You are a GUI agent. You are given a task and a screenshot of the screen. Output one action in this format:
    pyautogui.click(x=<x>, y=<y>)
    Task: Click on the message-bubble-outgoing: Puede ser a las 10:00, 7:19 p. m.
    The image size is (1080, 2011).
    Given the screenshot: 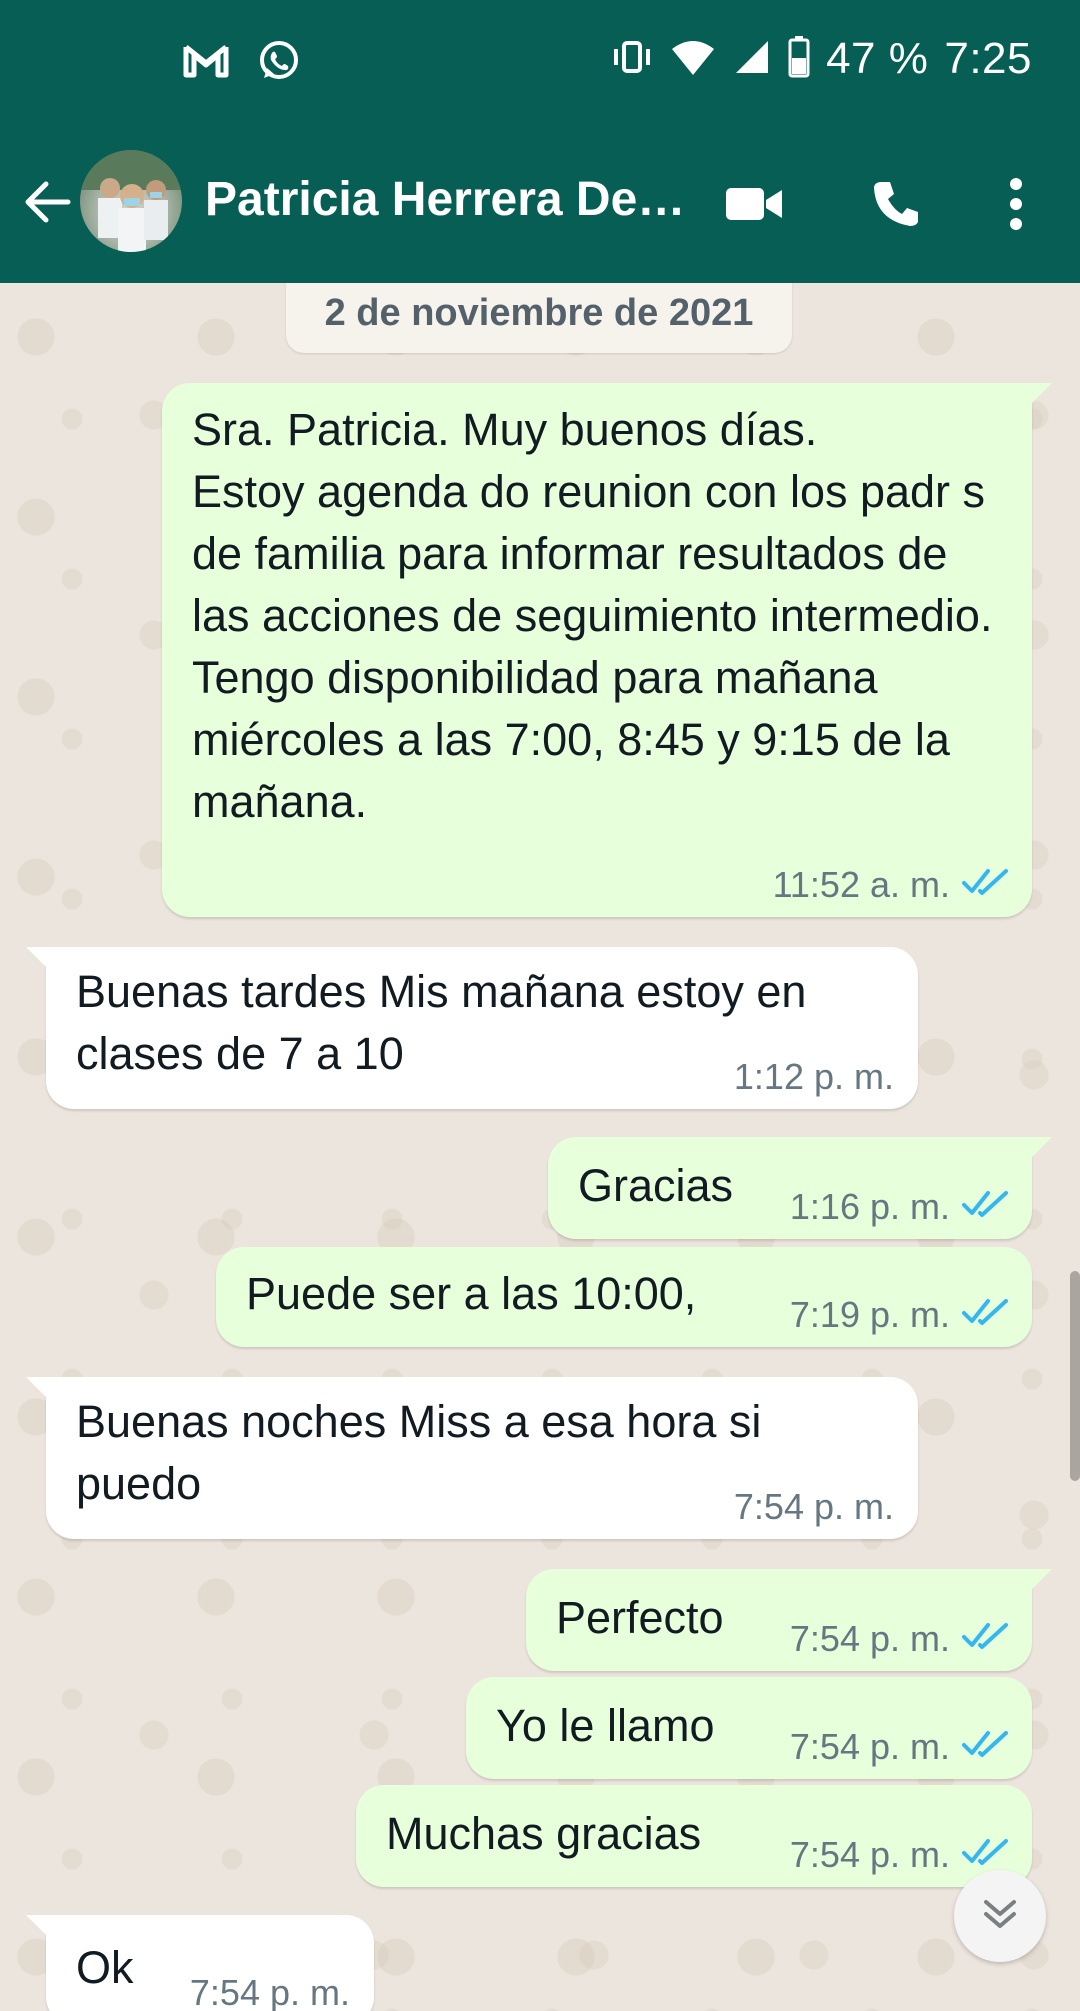 What is the action you would take?
    pyautogui.click(x=624, y=1297)
    